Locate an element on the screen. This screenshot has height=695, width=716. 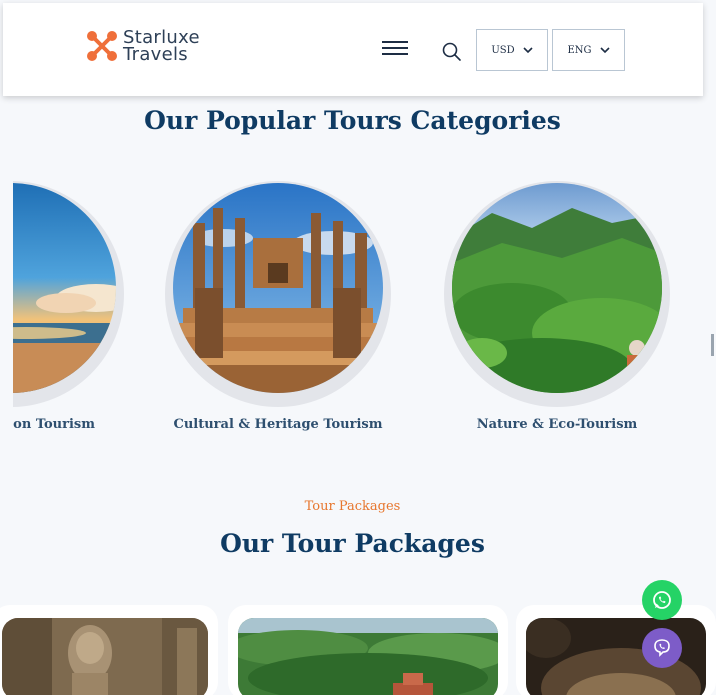
language-value: ENG is located at coordinates (579, 50).